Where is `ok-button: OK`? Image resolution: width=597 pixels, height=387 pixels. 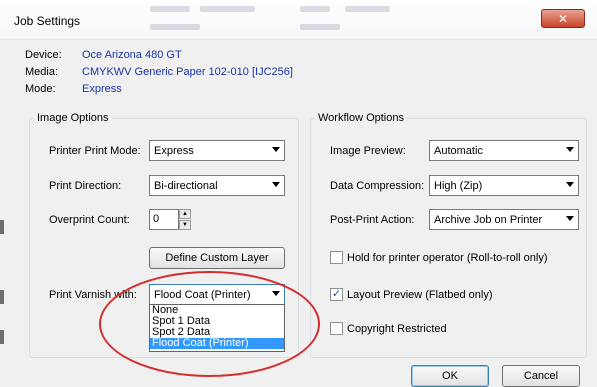 ok-button: OK is located at coordinates (450, 376).